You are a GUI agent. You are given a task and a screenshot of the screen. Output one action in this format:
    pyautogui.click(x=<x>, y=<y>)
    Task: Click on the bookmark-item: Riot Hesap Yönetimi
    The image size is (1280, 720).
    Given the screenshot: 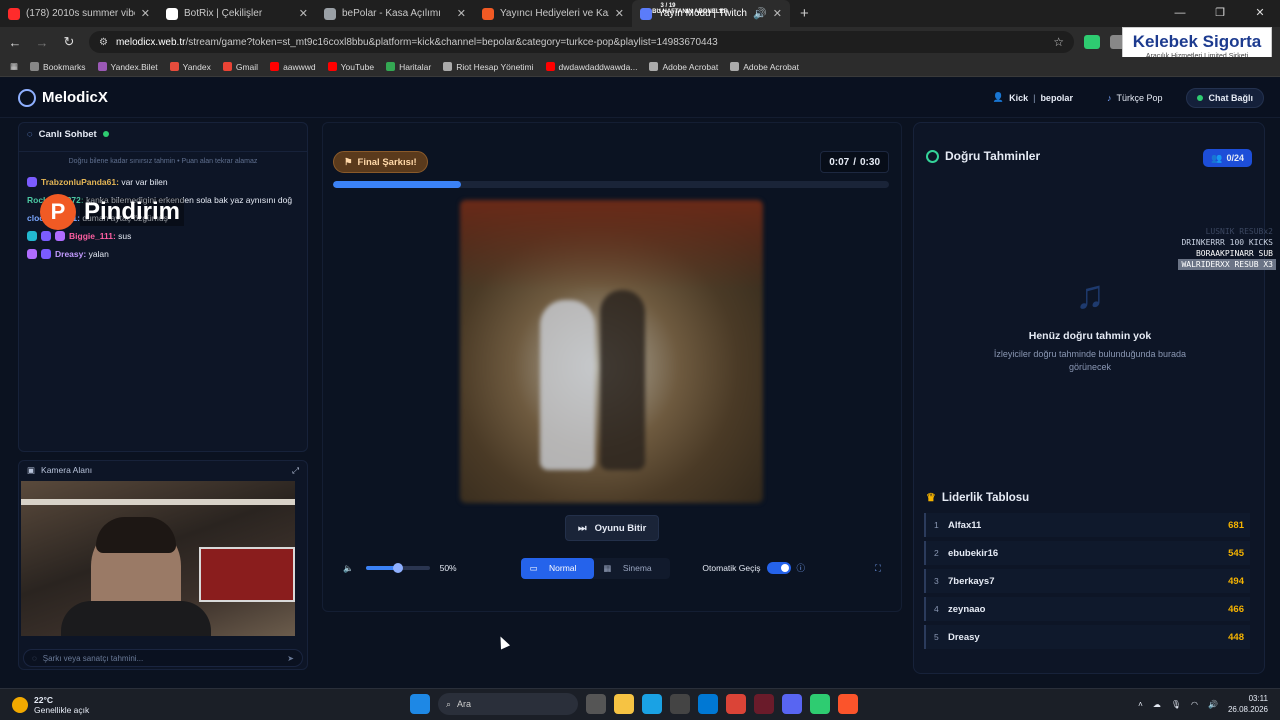 What is the action you would take?
    pyautogui.click(x=488, y=67)
    